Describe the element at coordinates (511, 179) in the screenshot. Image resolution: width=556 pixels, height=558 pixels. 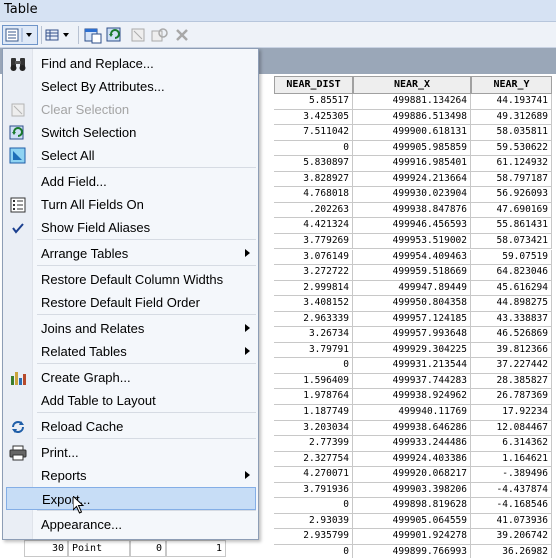
I see `table-cell: 58.797187` at that location.